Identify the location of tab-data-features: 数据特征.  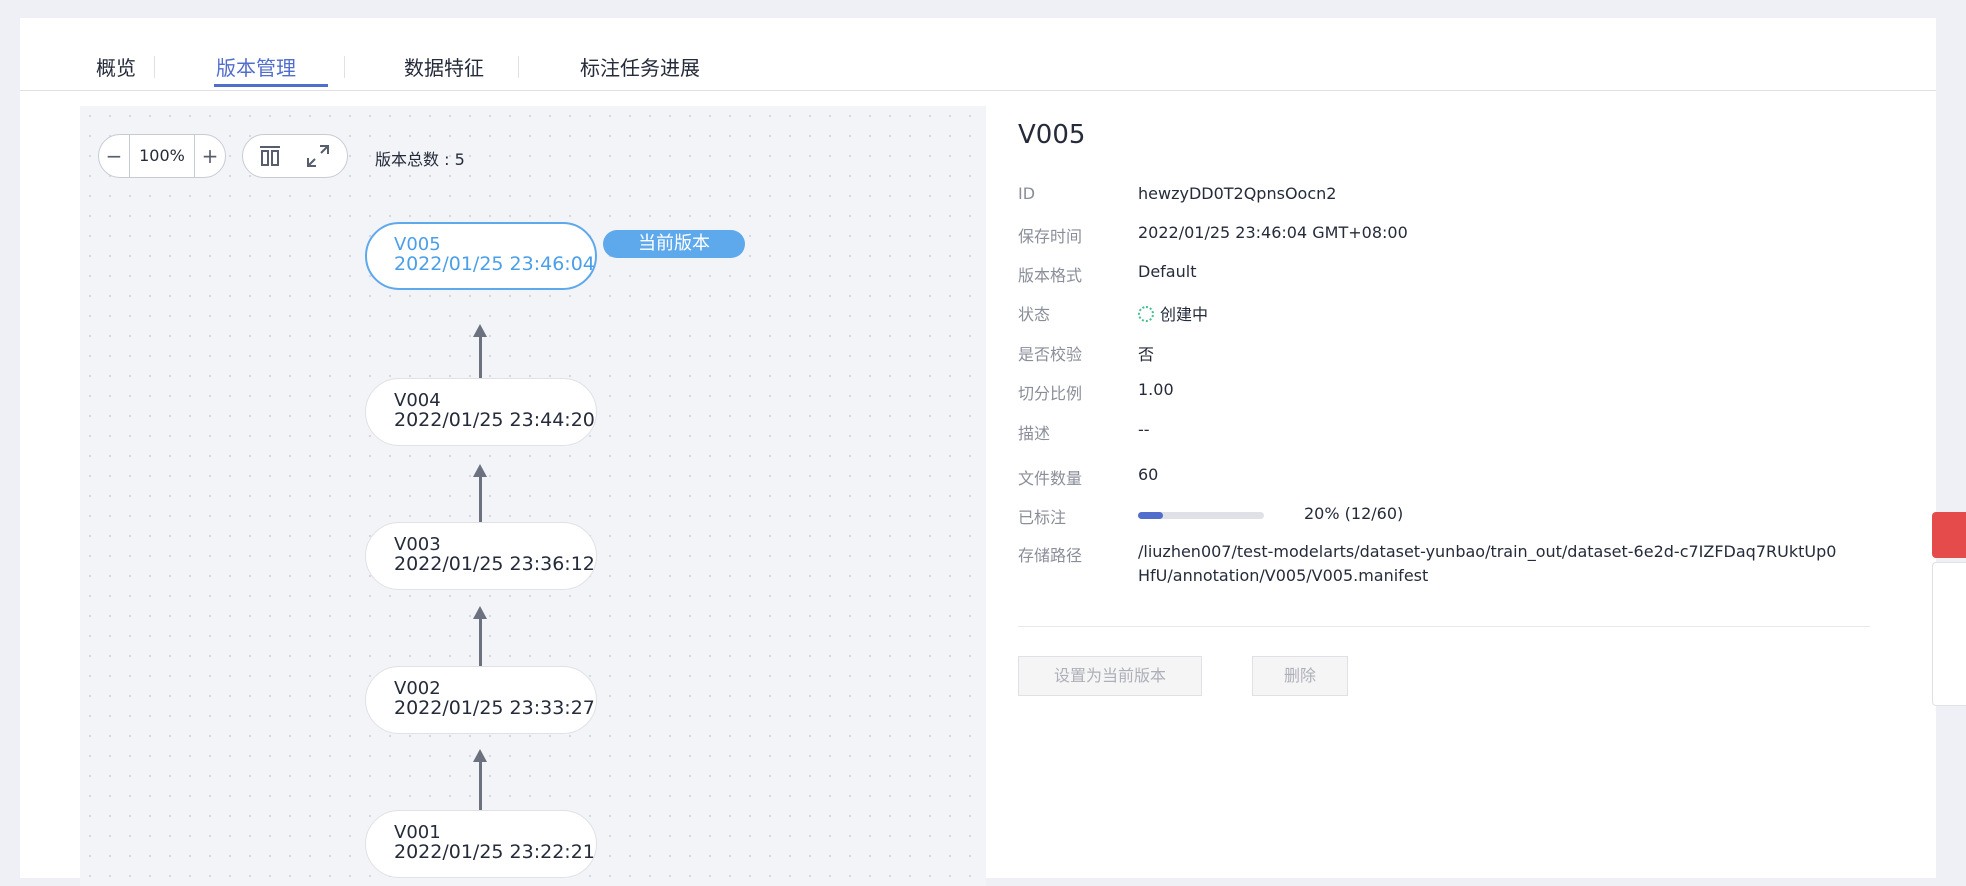
(444, 66).